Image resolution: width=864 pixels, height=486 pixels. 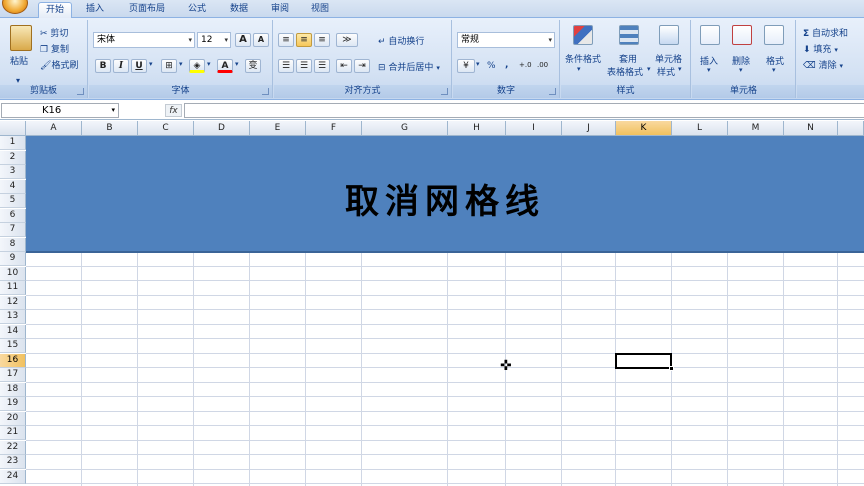 What do you see at coordinates (214, 40) in the screenshot?
I see `font-size-select: 12 ▾` at bounding box center [214, 40].